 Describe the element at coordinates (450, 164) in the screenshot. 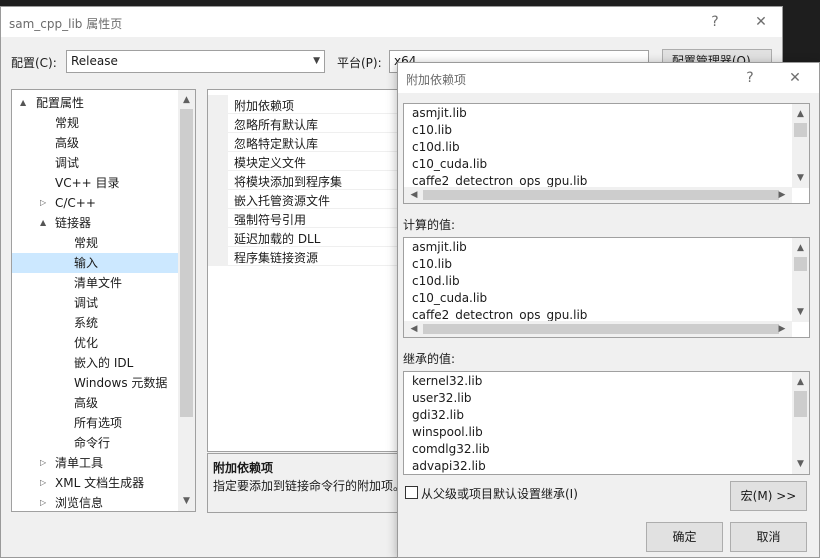

I see `list-item: c10_cuda.lib` at that location.